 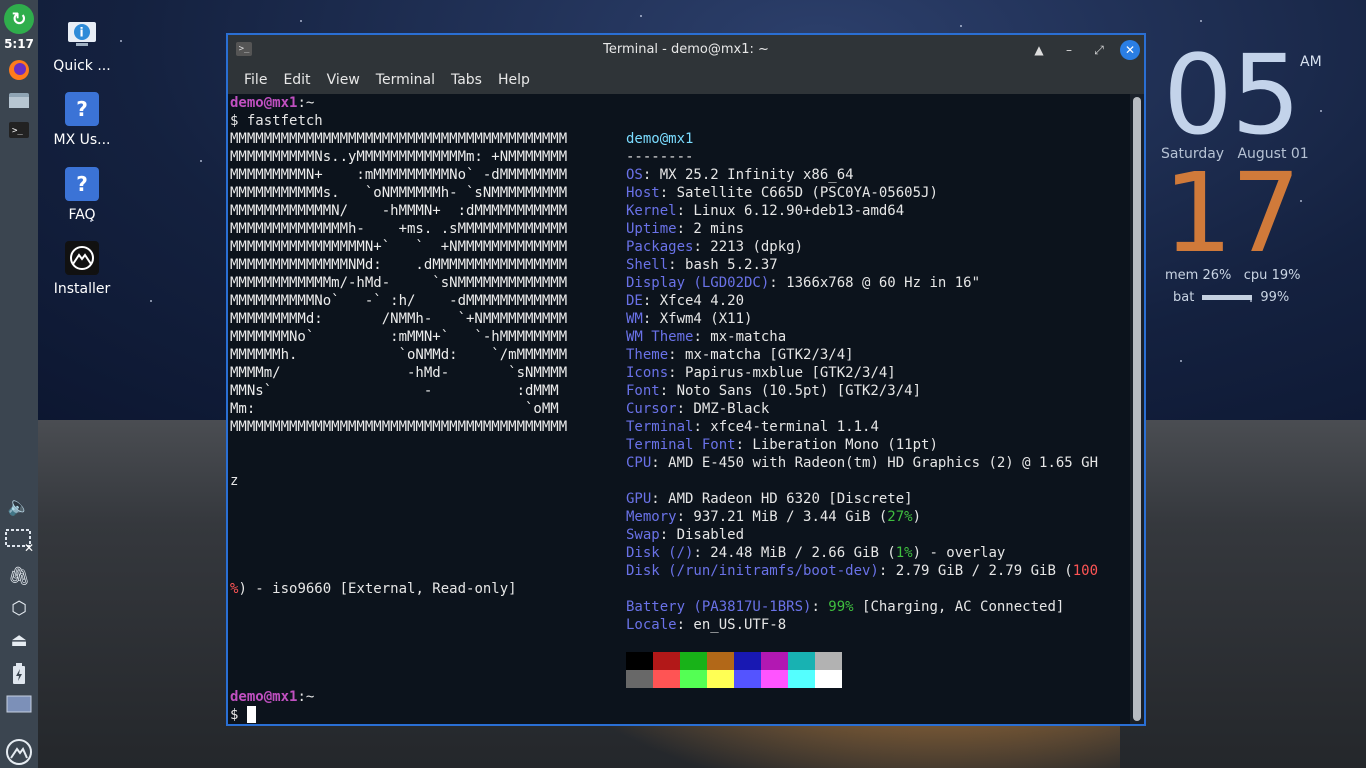 What do you see at coordinates (19, 640) in the screenshot?
I see `eject-icon: ⏏` at bounding box center [19, 640].